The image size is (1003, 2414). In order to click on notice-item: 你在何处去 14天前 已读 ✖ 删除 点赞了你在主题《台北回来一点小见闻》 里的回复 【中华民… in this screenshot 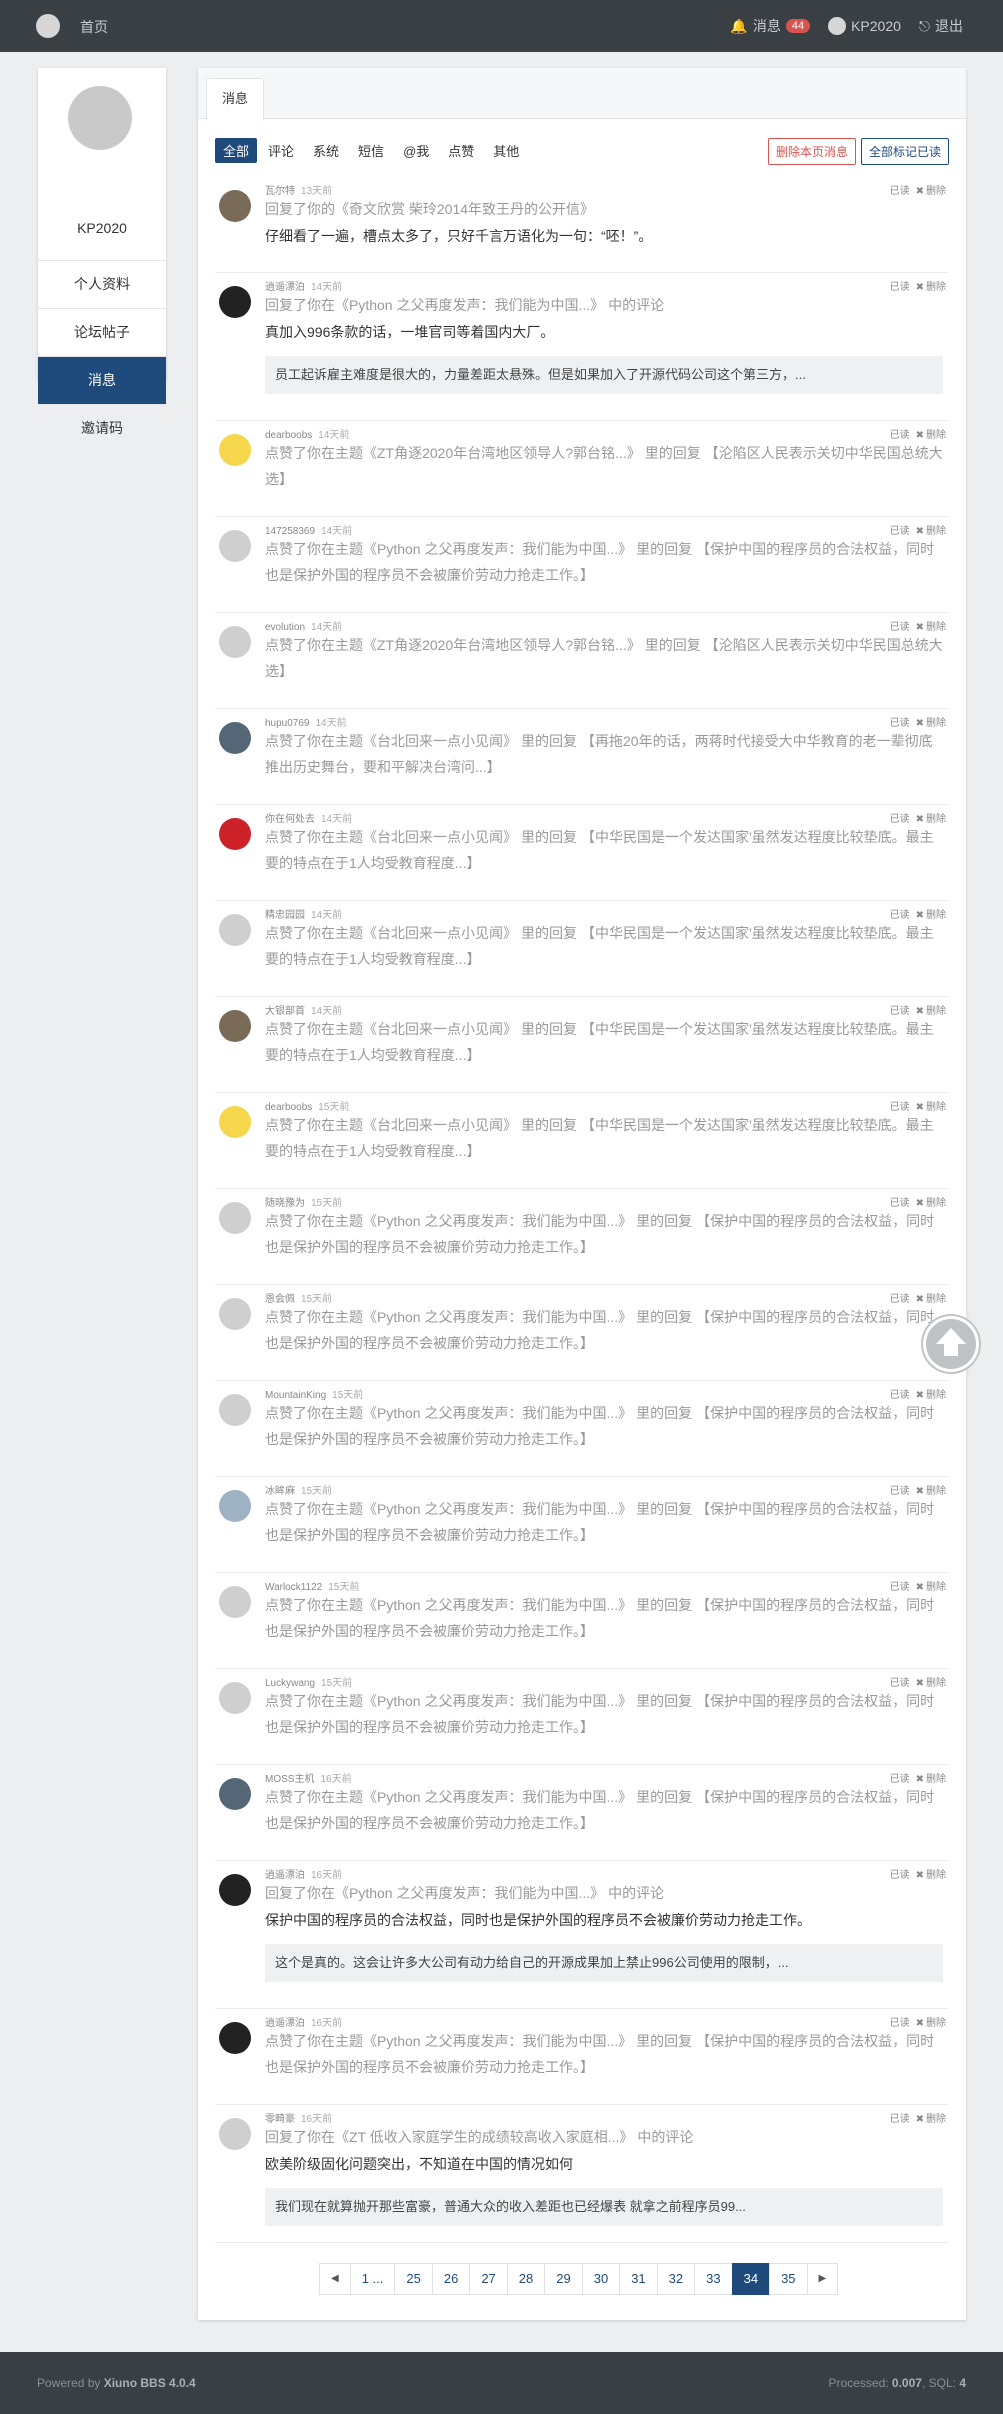, I will do `click(582, 852)`.